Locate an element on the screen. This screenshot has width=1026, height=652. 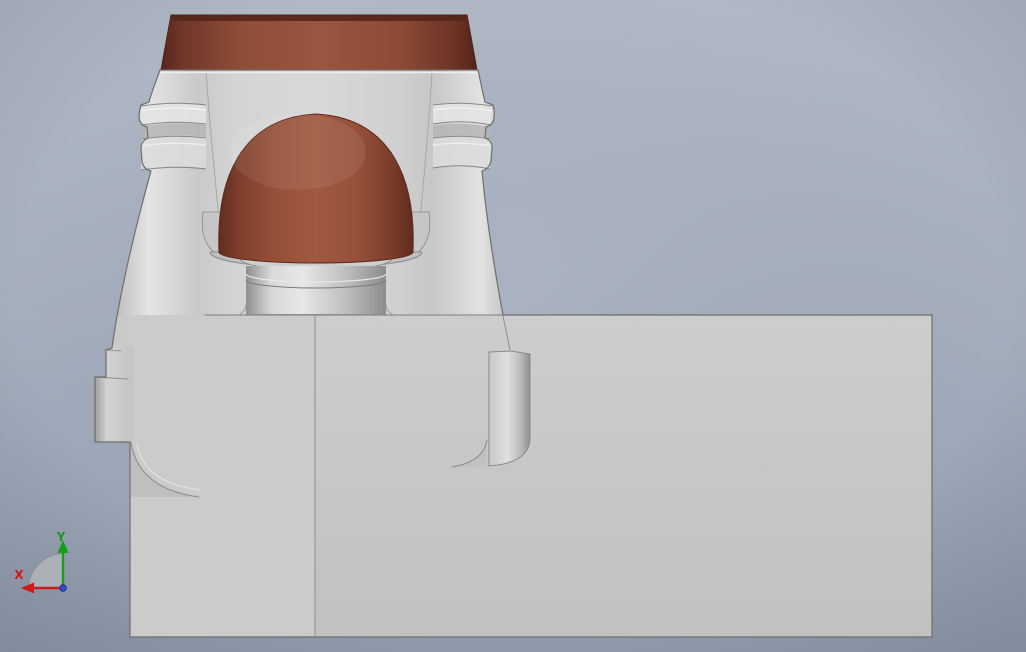
base-block is located at coordinates (221, 476).